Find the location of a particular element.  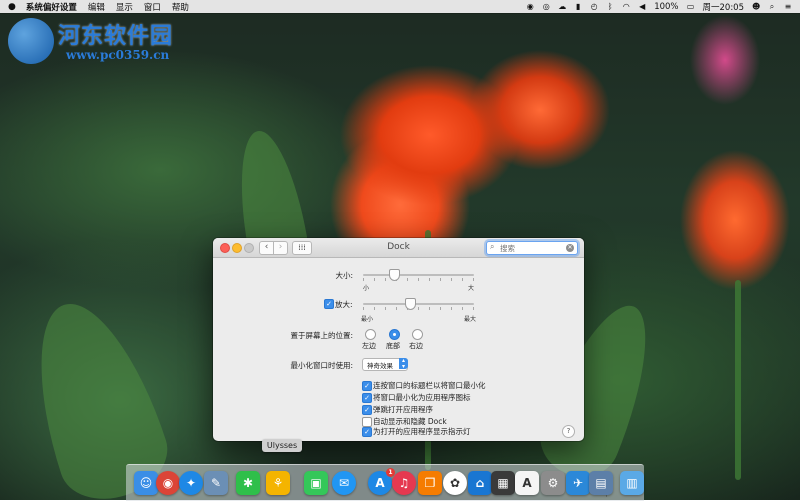

minimize-effect-popup: 神奇效果 ▴ ▾ is located at coordinates (385, 364).